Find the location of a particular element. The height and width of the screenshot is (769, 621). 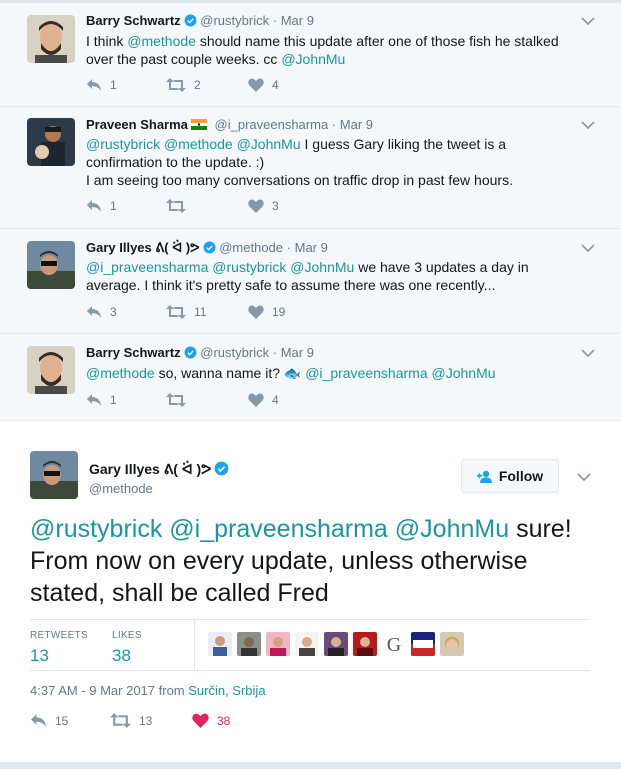

author-handle: @i_praveensharma is located at coordinates (272, 124).